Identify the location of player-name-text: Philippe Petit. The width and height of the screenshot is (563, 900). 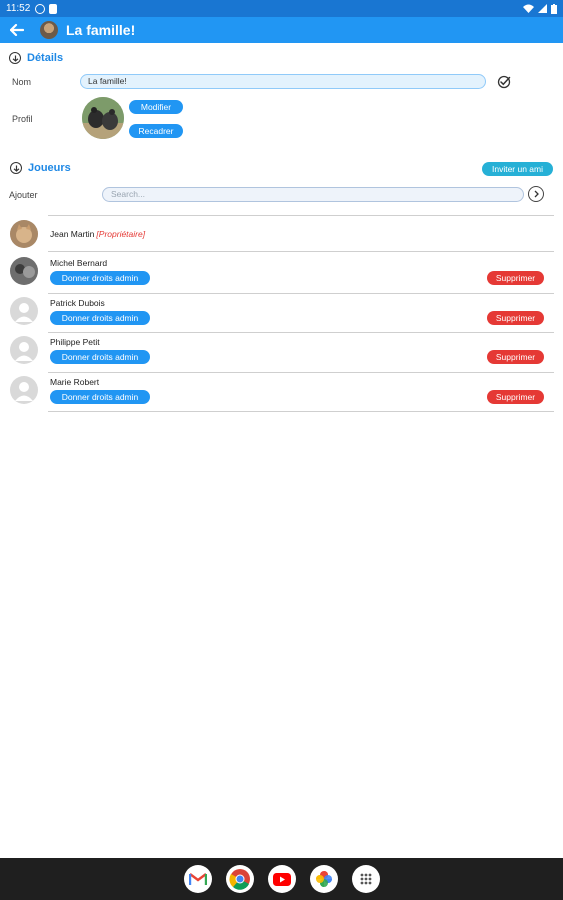
(75, 342).